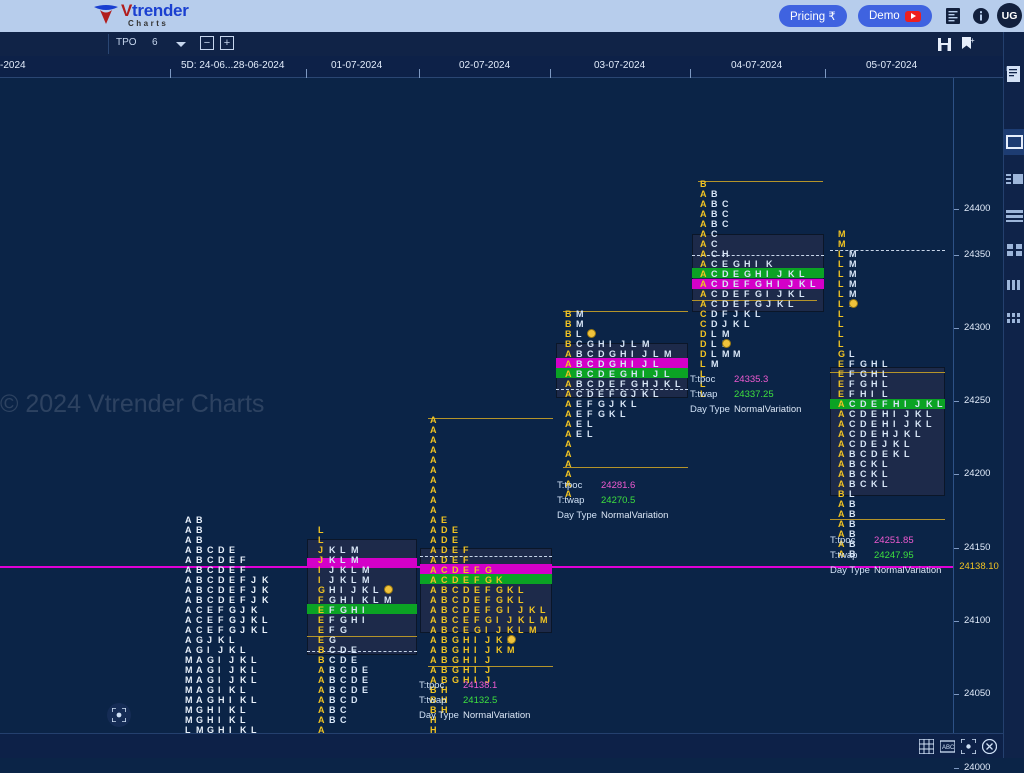 This screenshot has width=1024, height=773. Describe the element at coordinates (926, 746) in the screenshot. I see `table-icon` at that location.